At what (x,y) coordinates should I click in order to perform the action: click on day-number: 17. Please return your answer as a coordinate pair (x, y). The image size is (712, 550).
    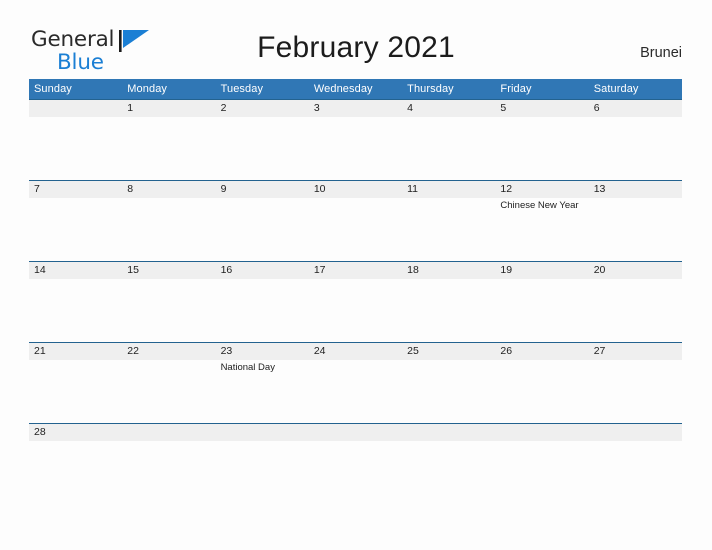
    Looking at the image, I should click on (355, 270).